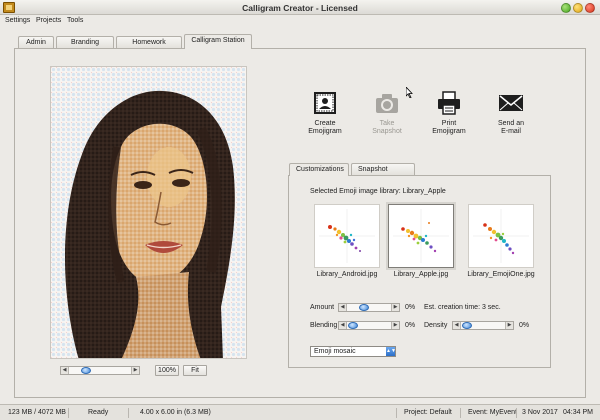 The image size is (600, 420). Describe the element at coordinates (343, 325) in the screenshot. I see `blending-left-arrow-icon: ◀` at that location.